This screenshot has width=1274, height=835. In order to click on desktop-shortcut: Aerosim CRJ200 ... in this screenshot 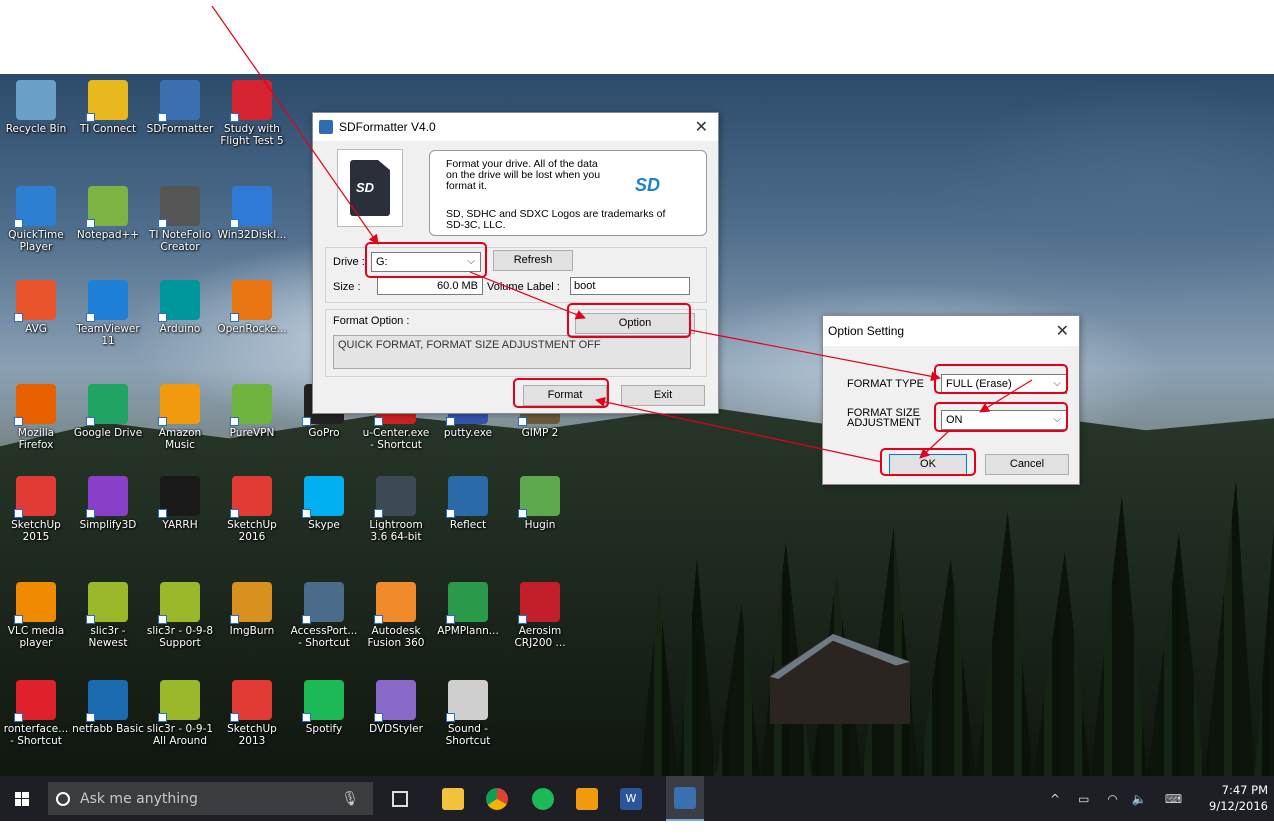, I will do `click(540, 615)`.